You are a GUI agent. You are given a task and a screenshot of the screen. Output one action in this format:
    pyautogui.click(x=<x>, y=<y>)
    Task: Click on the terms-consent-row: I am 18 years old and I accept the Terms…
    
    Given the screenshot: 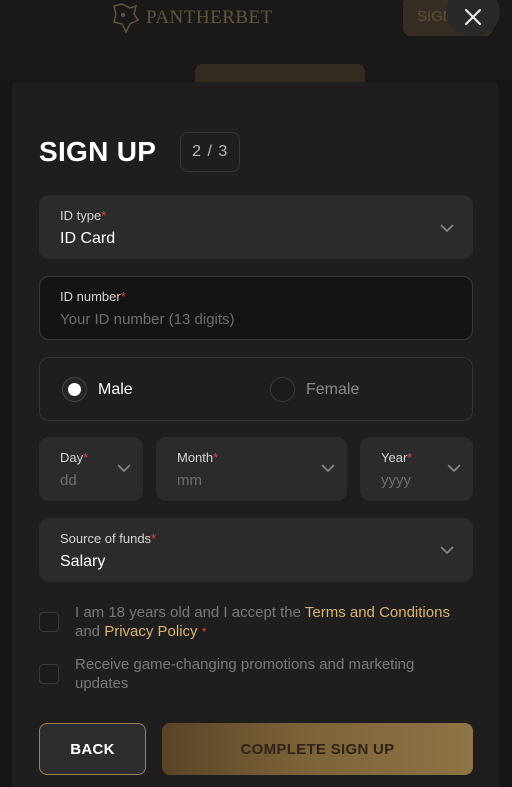 What is the action you would take?
    pyautogui.click(x=252, y=622)
    